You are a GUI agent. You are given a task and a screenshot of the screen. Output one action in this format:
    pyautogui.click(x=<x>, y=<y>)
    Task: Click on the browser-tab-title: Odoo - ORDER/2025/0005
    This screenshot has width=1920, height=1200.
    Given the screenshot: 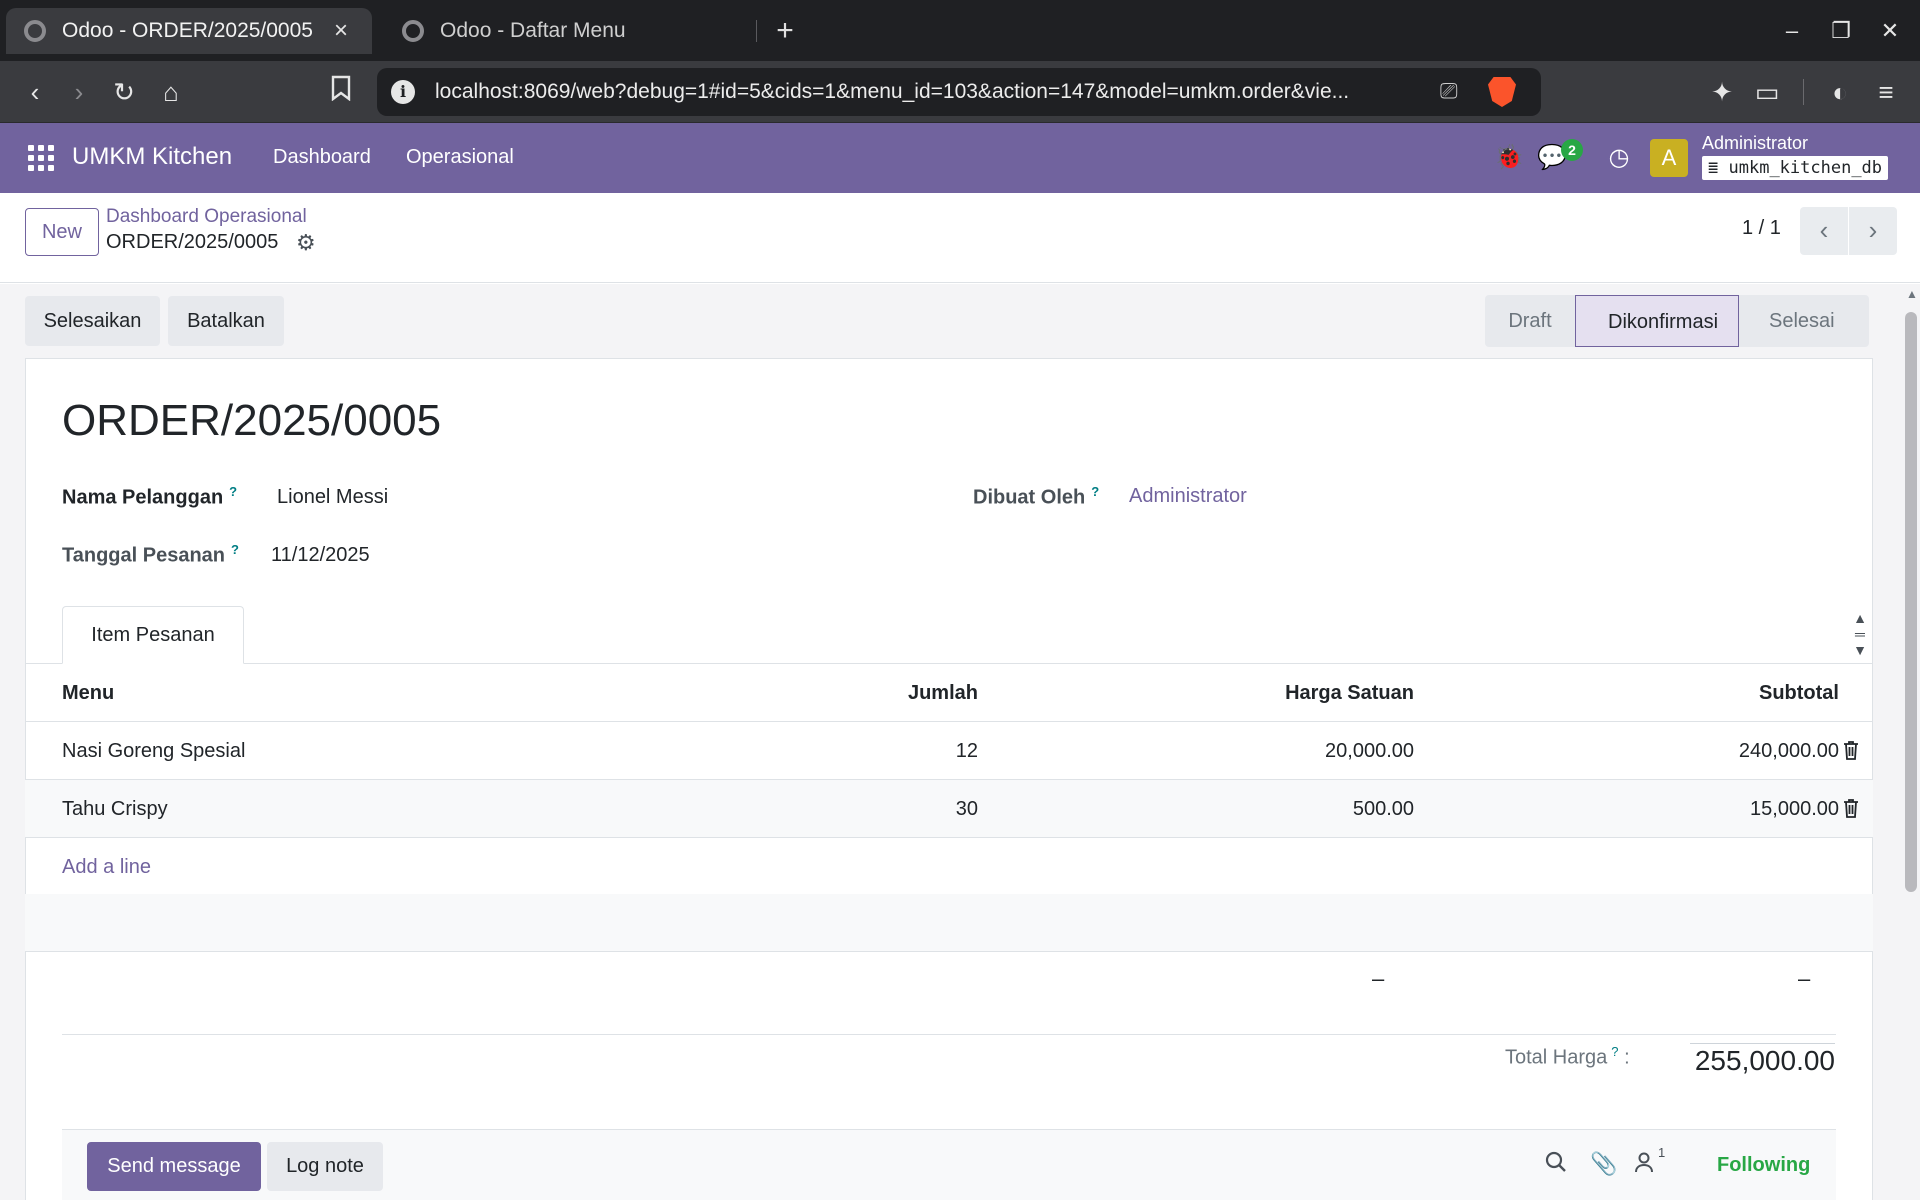 What is the action you would take?
    pyautogui.click(x=187, y=30)
    